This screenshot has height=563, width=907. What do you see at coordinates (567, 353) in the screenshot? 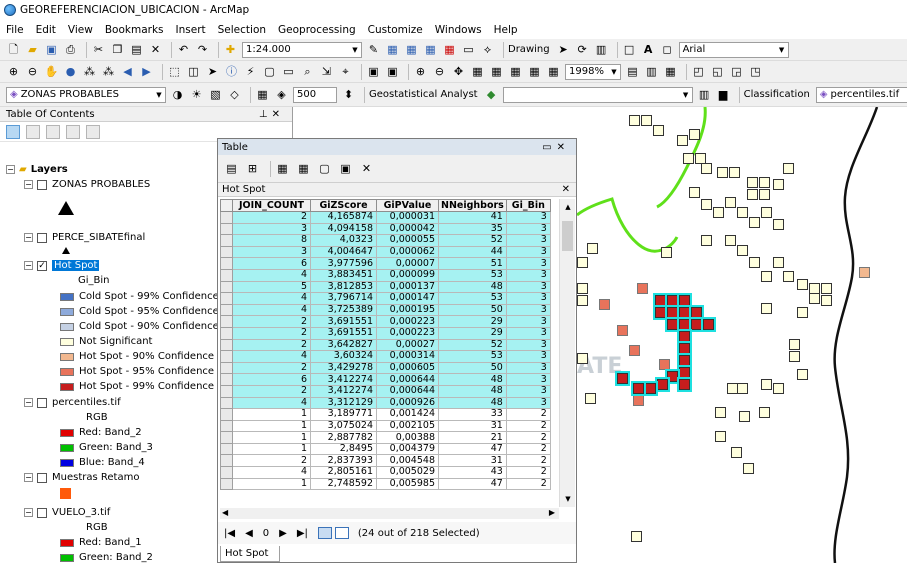
I see `vertical-scrollbar: ▲ ▼` at bounding box center [567, 353].